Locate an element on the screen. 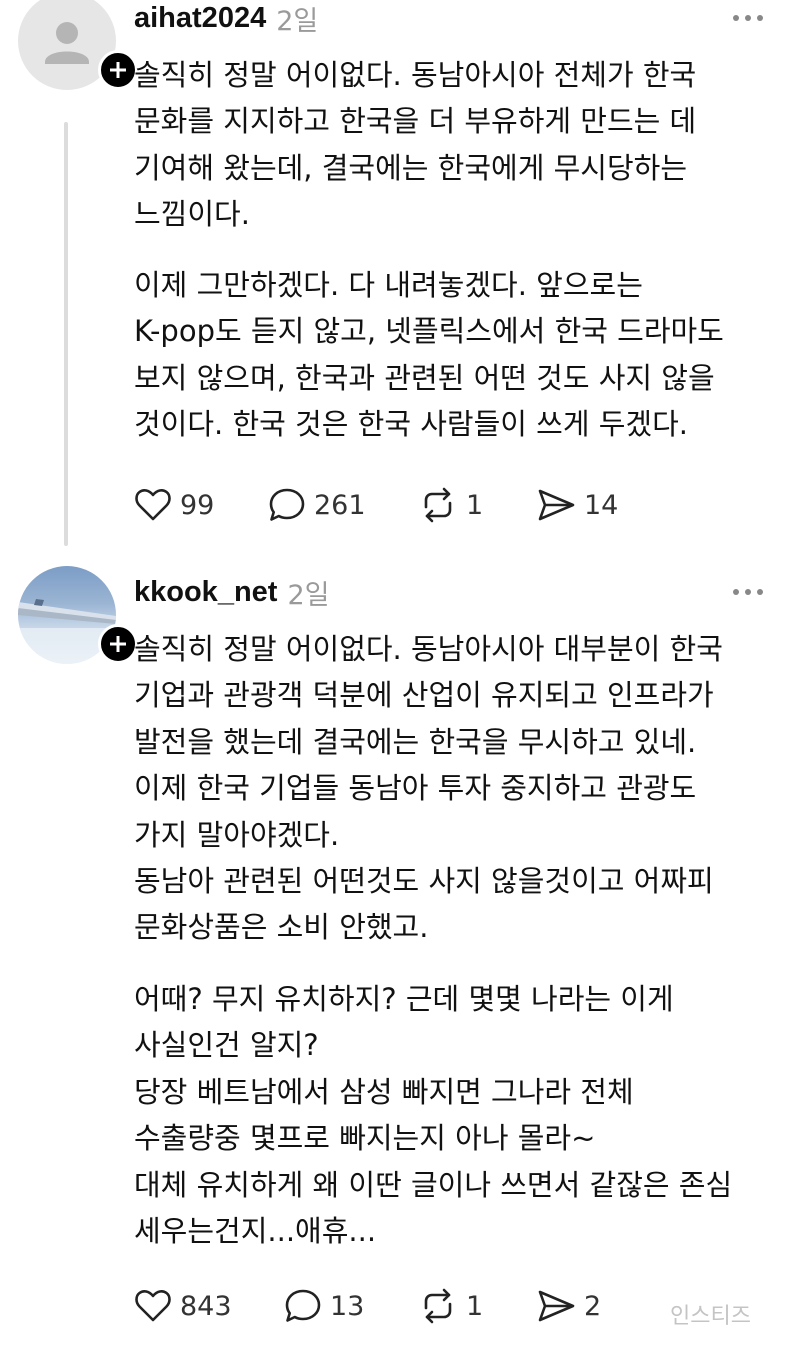 This screenshot has height=1356, width=800. like-button: 99 is located at coordinates (174, 505).